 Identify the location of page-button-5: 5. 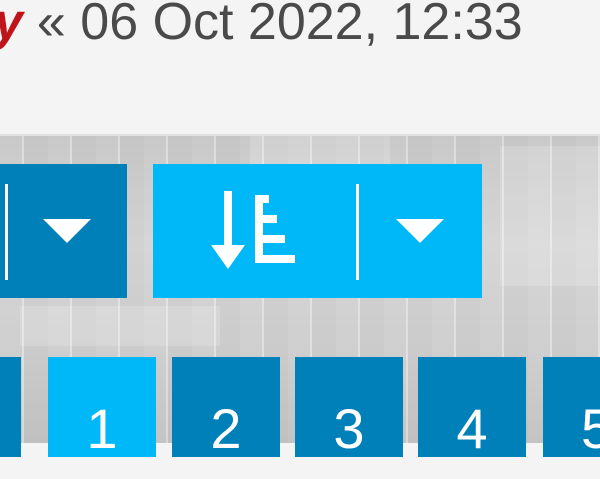
(571, 407).